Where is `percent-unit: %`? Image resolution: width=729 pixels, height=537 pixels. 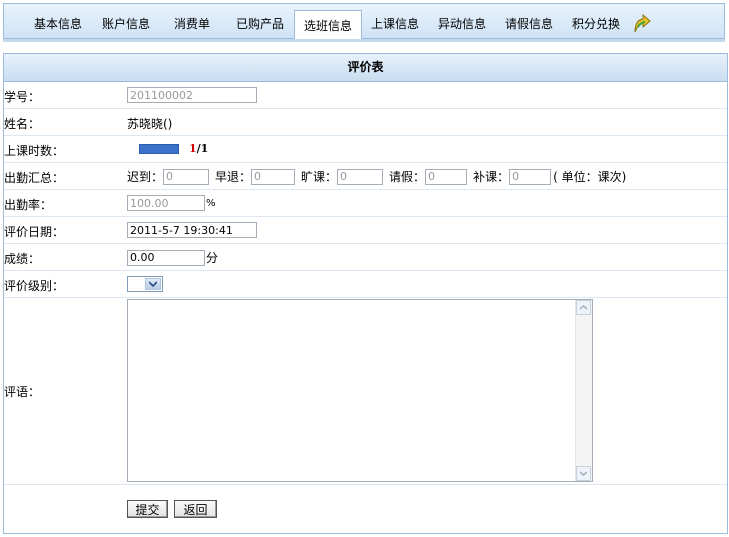
percent-unit: % is located at coordinates (211, 203).